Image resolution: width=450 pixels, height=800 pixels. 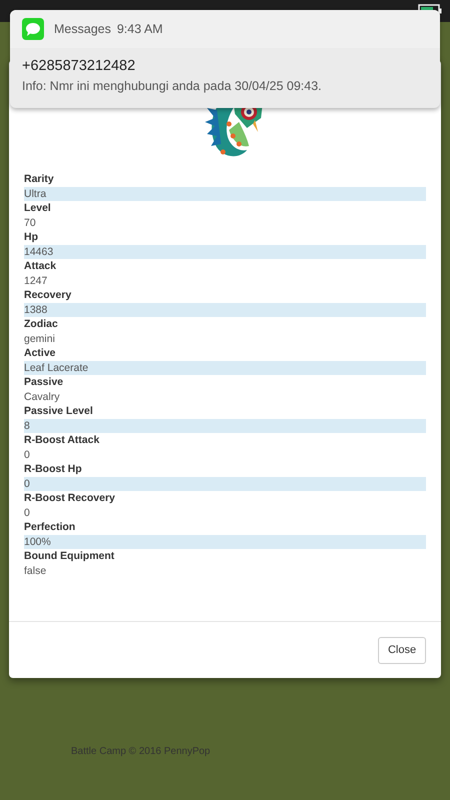 What do you see at coordinates (39, 179) in the screenshot?
I see `stat-label: Rarity` at bounding box center [39, 179].